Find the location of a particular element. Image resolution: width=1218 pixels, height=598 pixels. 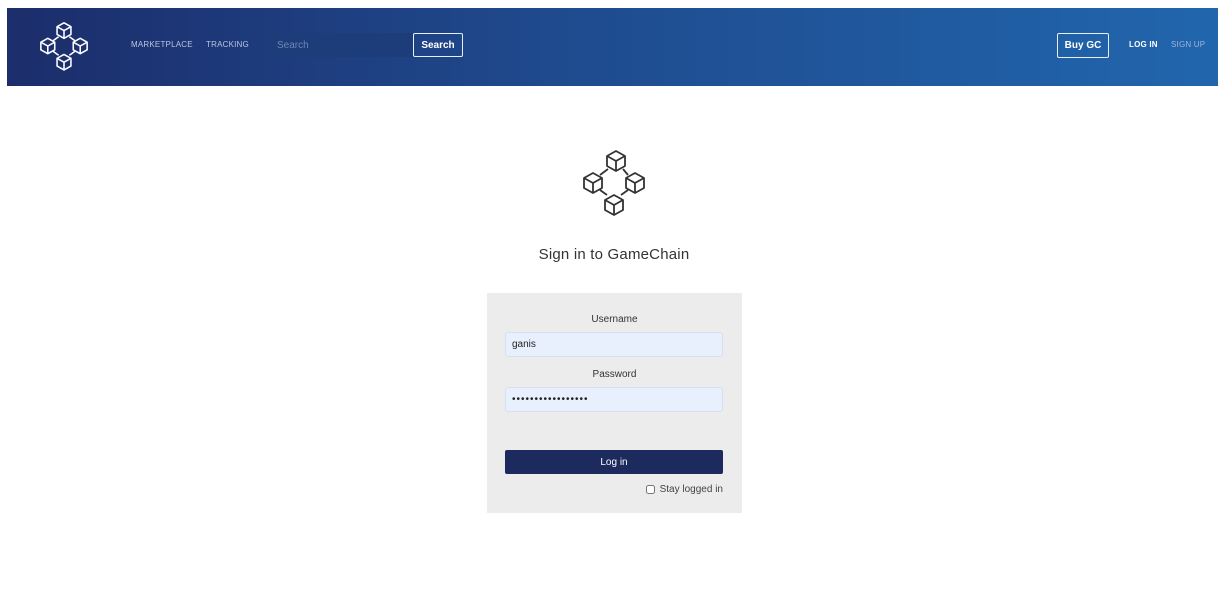

buy-gc-button: Buy GC is located at coordinates (1083, 45).